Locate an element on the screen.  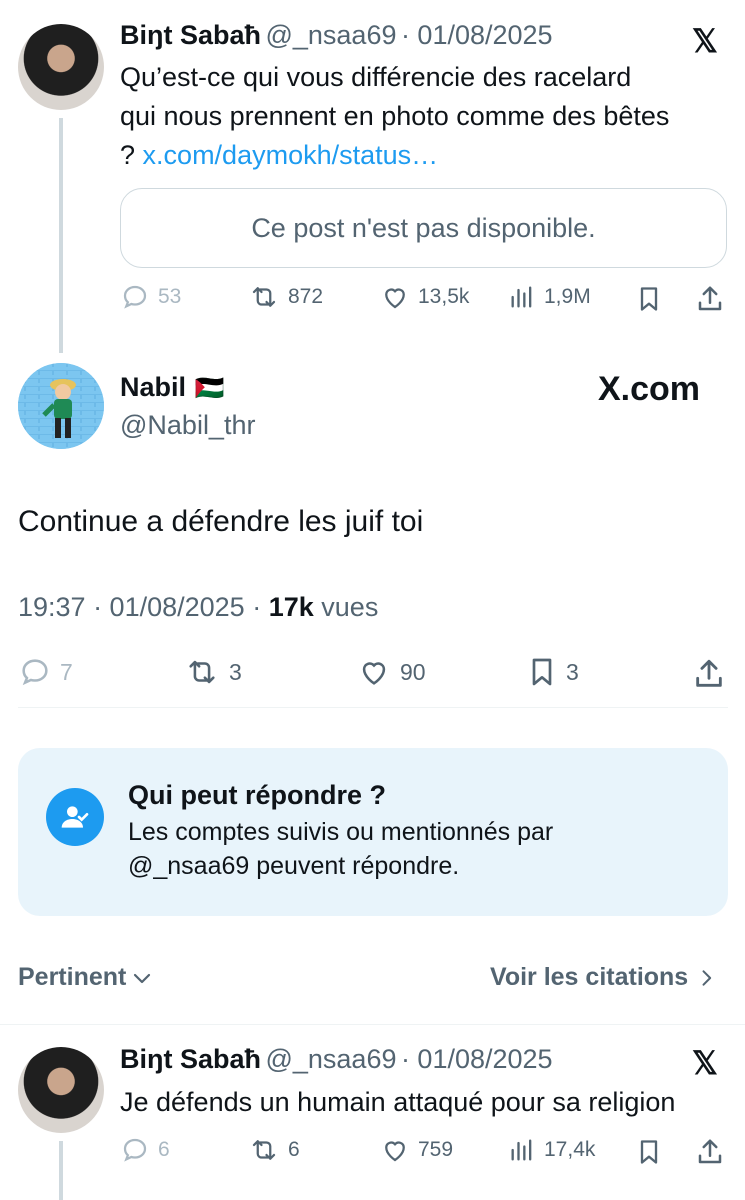
views-count: 17k is located at coordinates (291, 607).